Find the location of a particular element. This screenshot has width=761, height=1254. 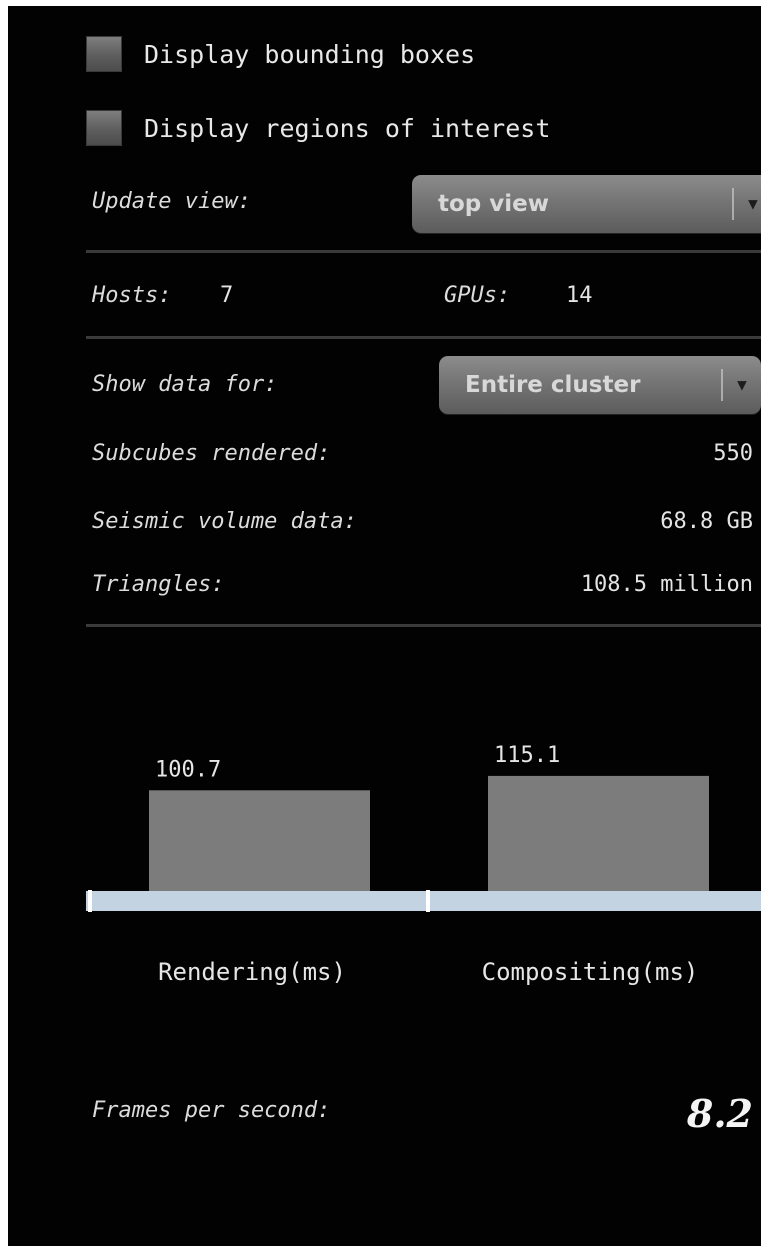

update-view-label: Update view: is located at coordinates (171, 201).